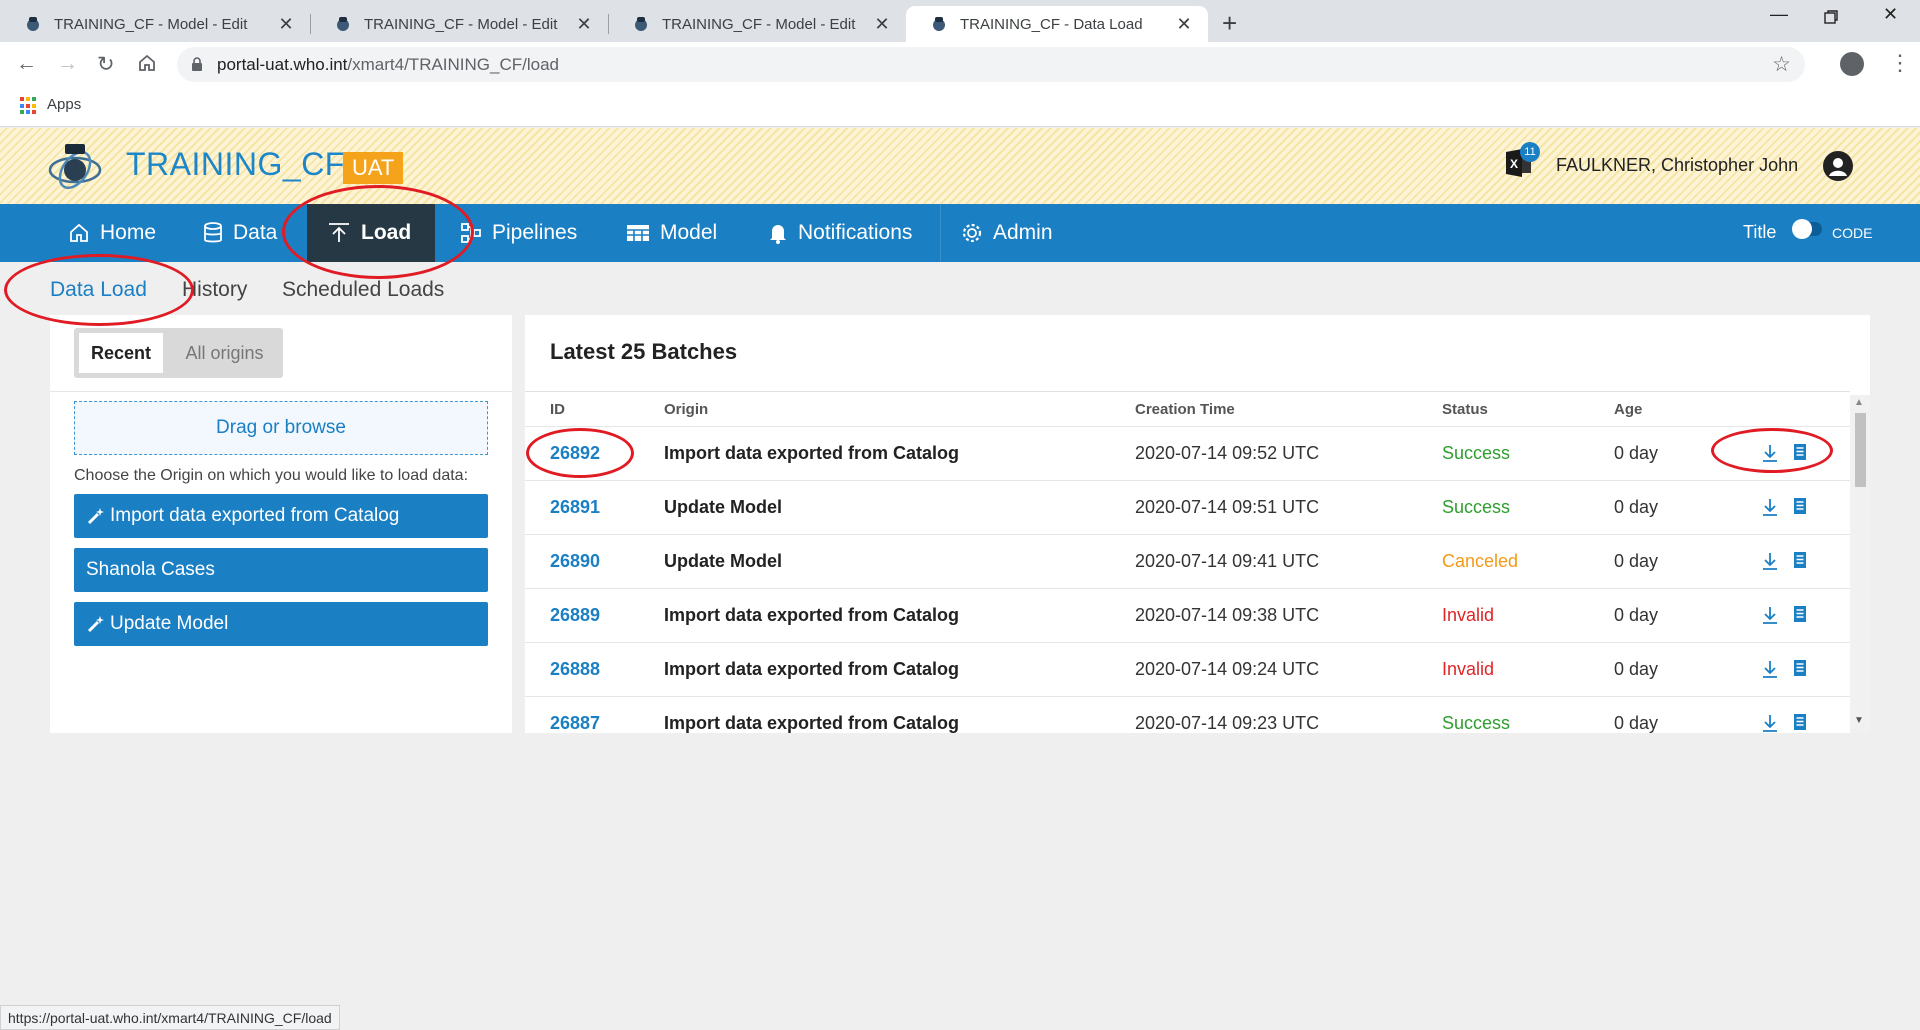 This screenshot has width=1920, height=1030. What do you see at coordinates (1859, 402) in the screenshot?
I see `scroll-up-arrow-icon: ▲` at bounding box center [1859, 402].